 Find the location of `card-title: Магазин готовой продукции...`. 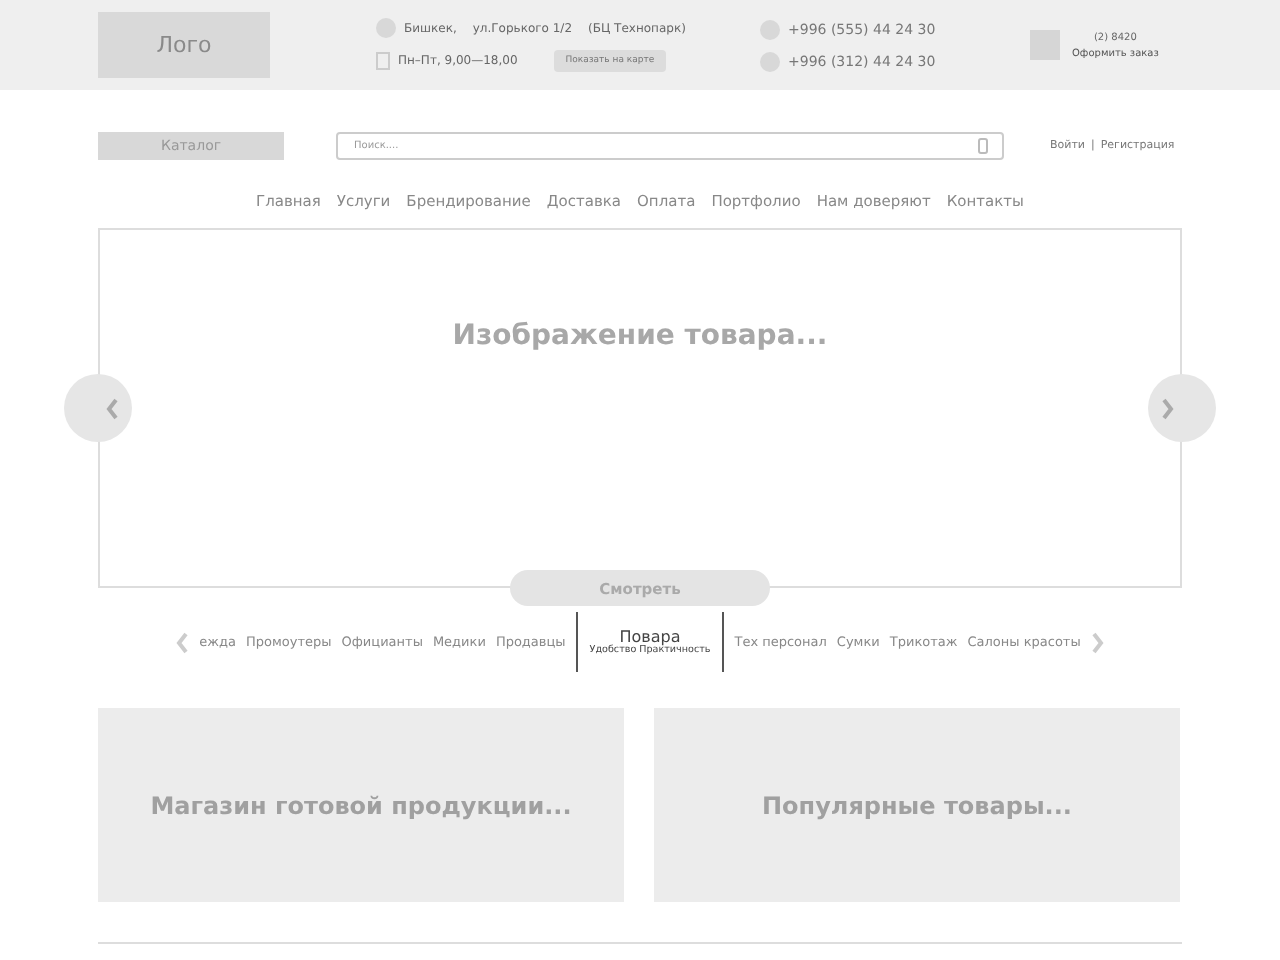

card-title: Магазин готовой продукции... is located at coordinates (361, 805).